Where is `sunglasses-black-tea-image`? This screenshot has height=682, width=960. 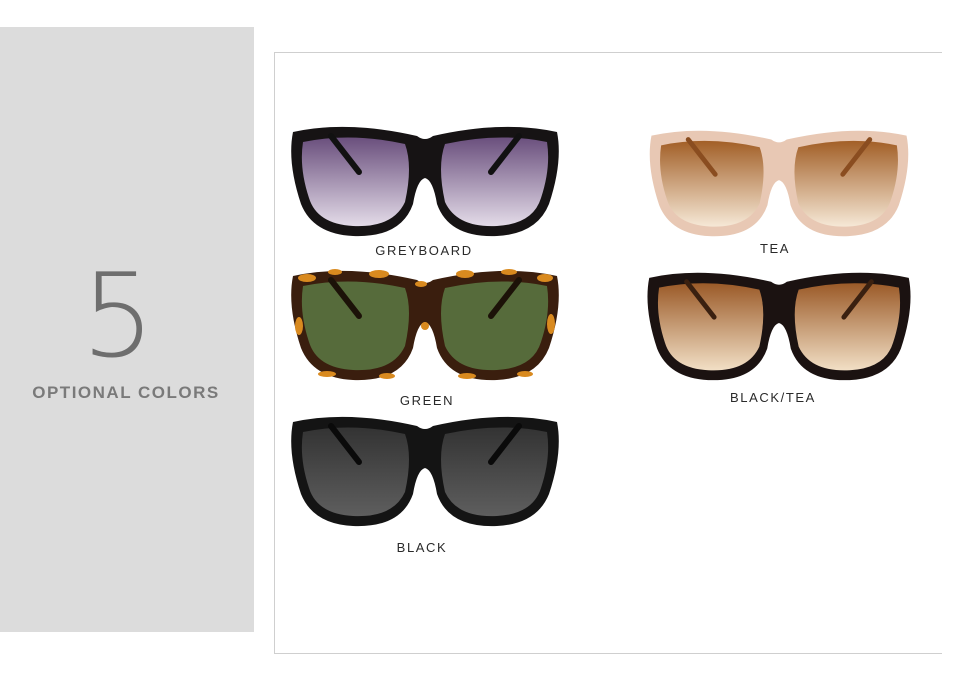
sunglasses-black-tea-image is located at coordinates (779, 326).